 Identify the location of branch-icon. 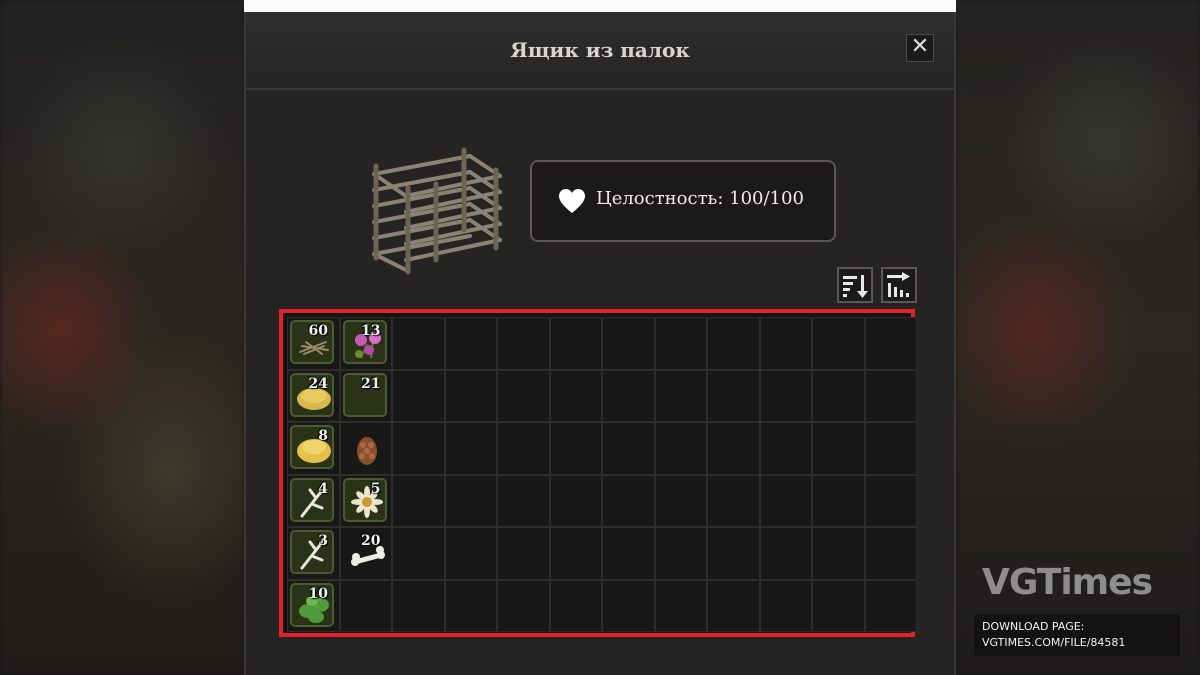
(313, 501).